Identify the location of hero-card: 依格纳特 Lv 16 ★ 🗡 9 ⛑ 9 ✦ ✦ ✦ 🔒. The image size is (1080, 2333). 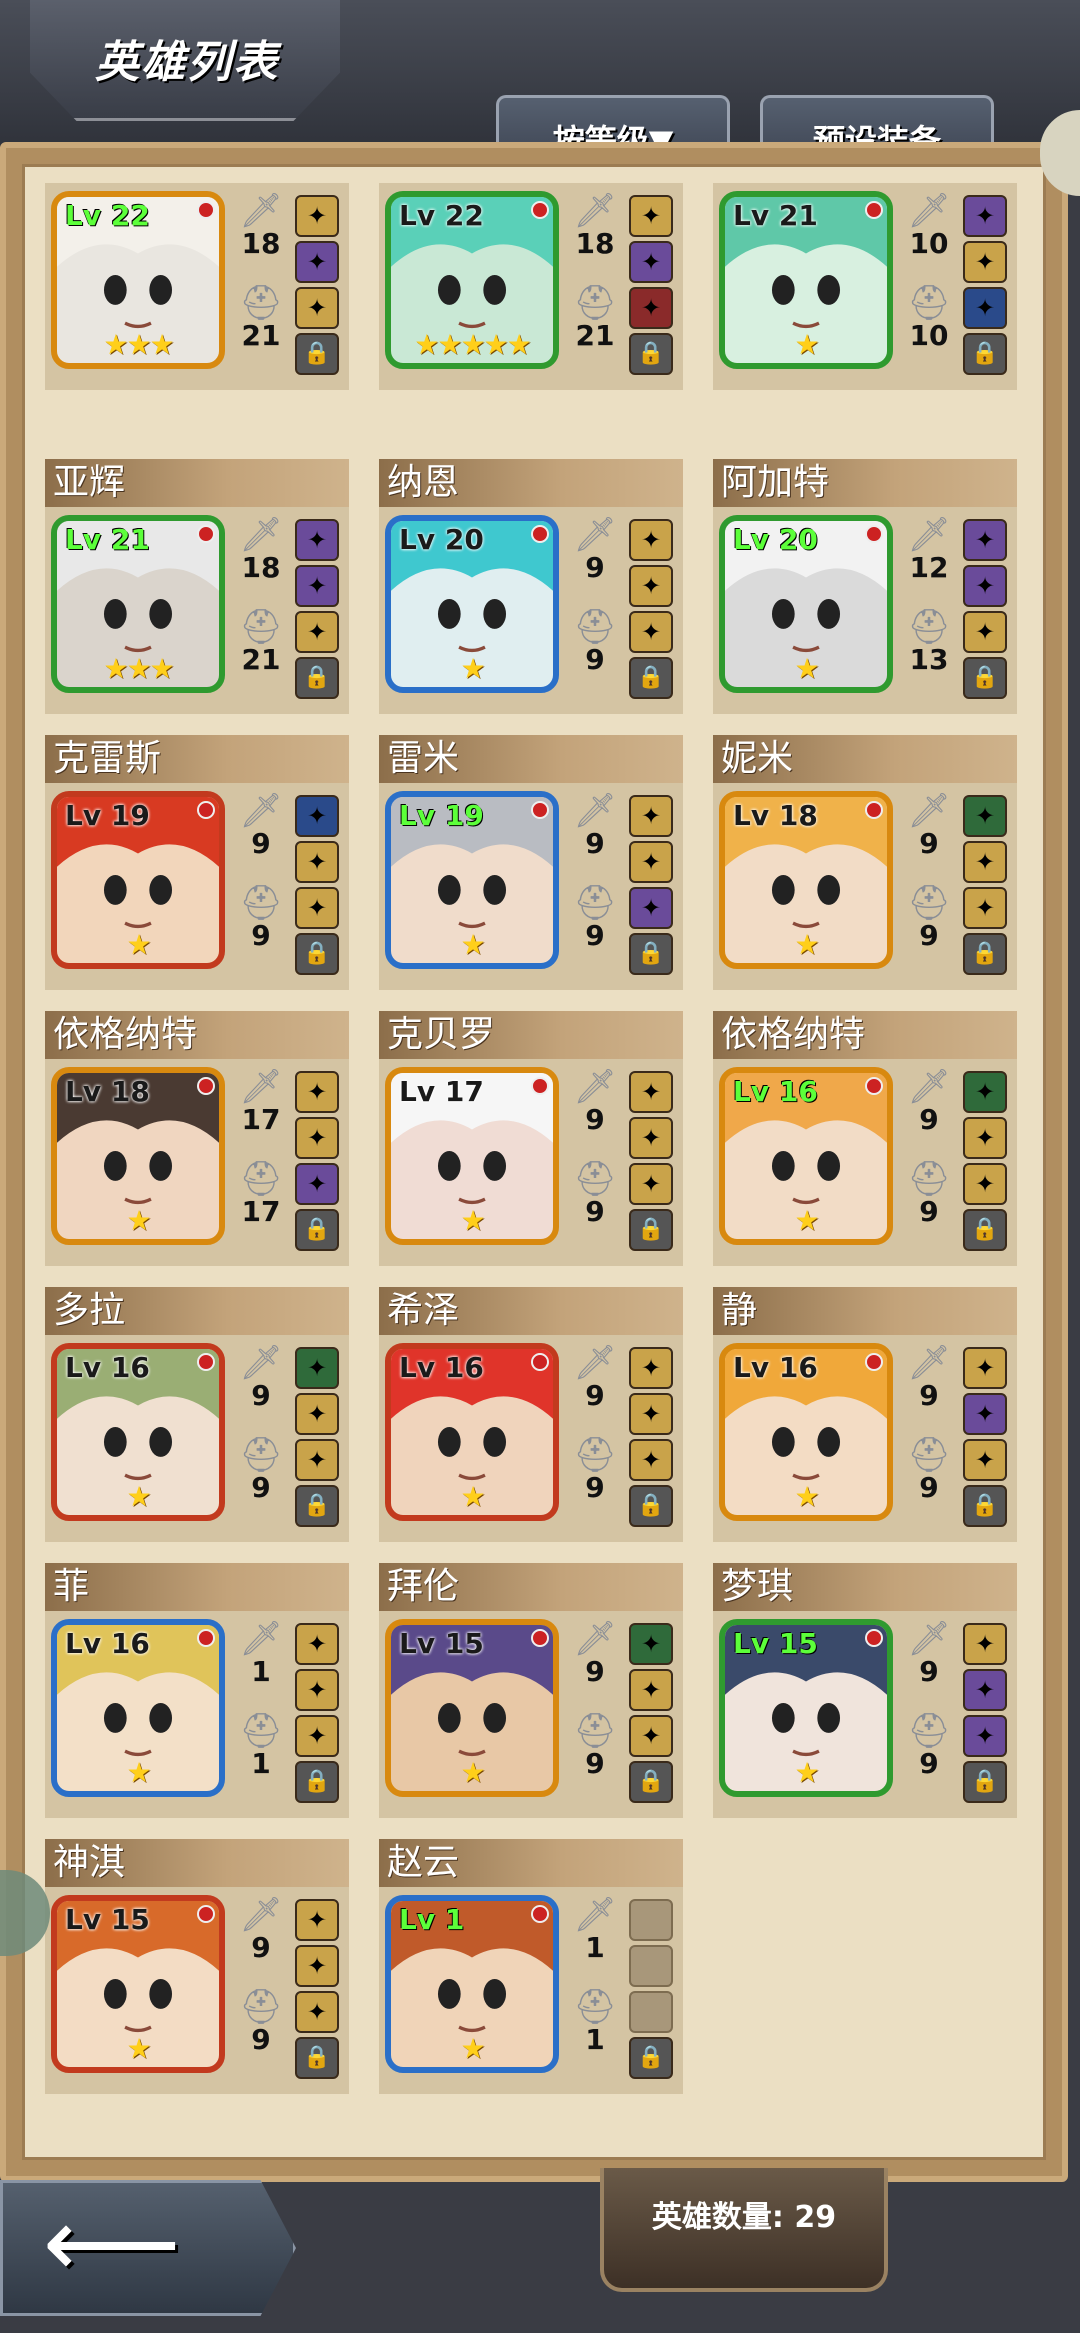
(865, 1138).